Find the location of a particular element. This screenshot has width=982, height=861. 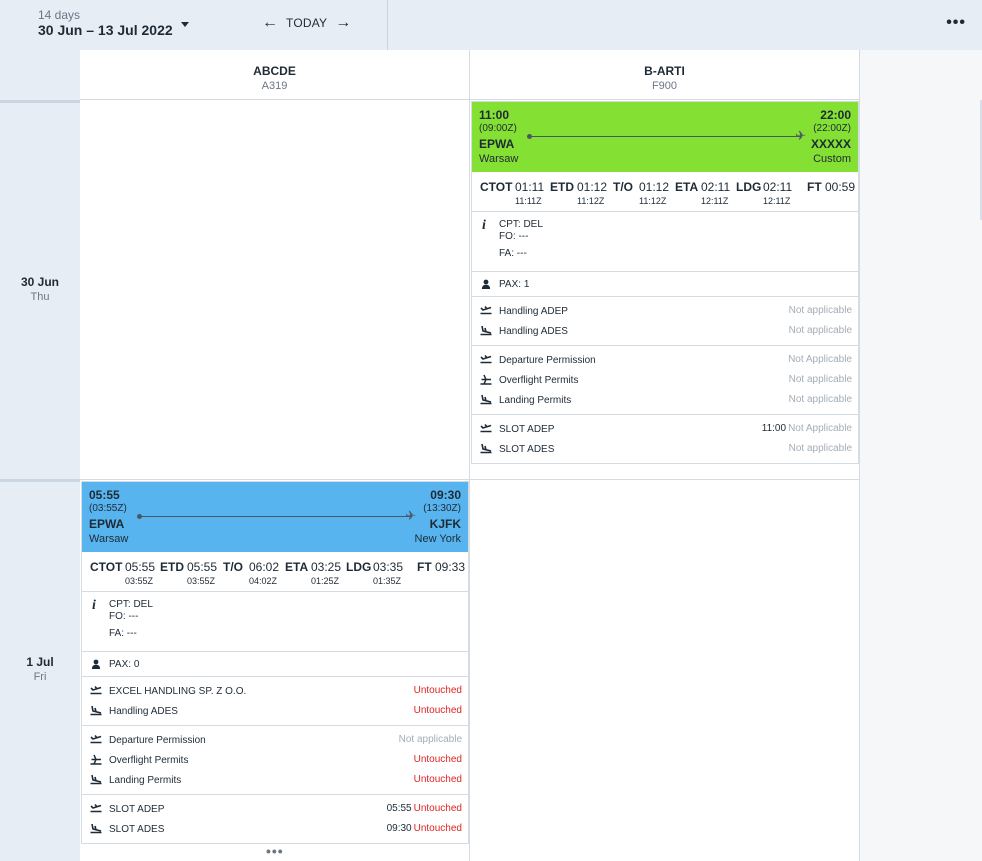

arrival-time: 09:30 is located at coordinates (445, 495).